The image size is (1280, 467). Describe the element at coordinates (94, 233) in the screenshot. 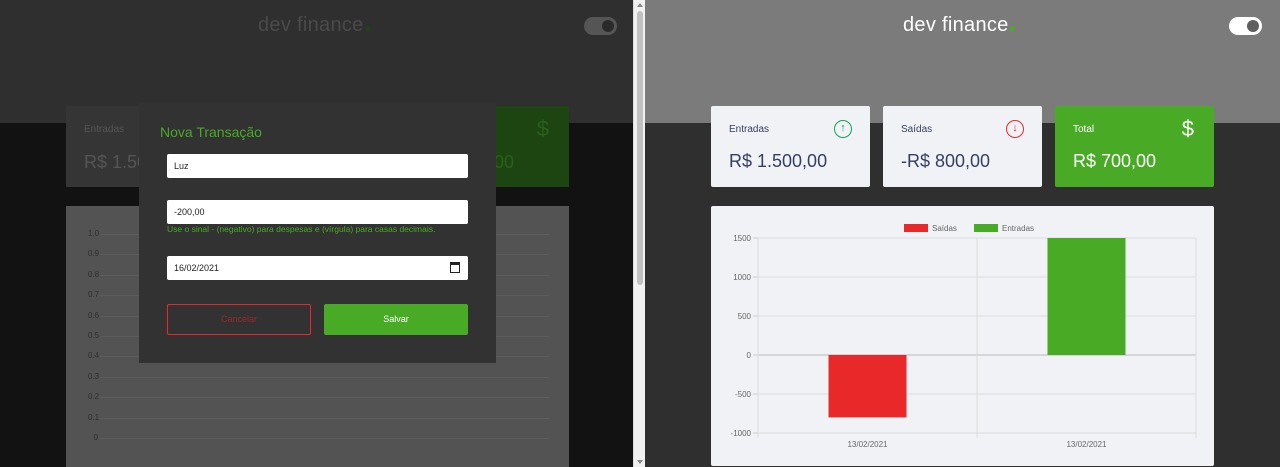

I see `background-tick-label: 1.0` at that location.